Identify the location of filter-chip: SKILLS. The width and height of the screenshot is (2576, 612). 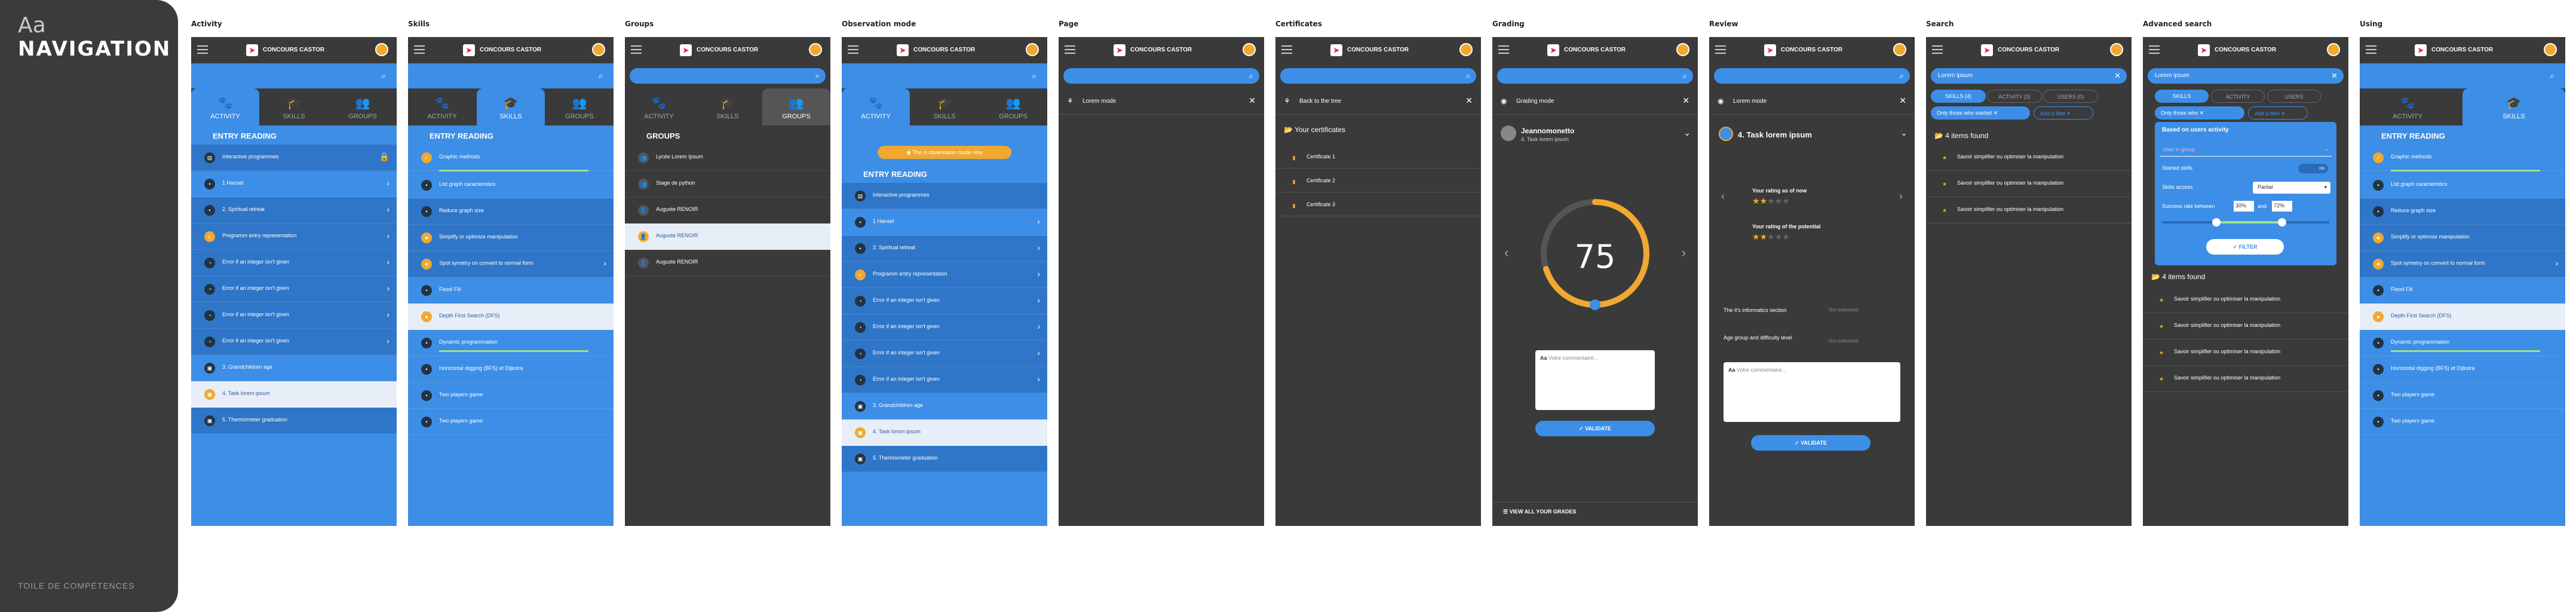
(2182, 96).